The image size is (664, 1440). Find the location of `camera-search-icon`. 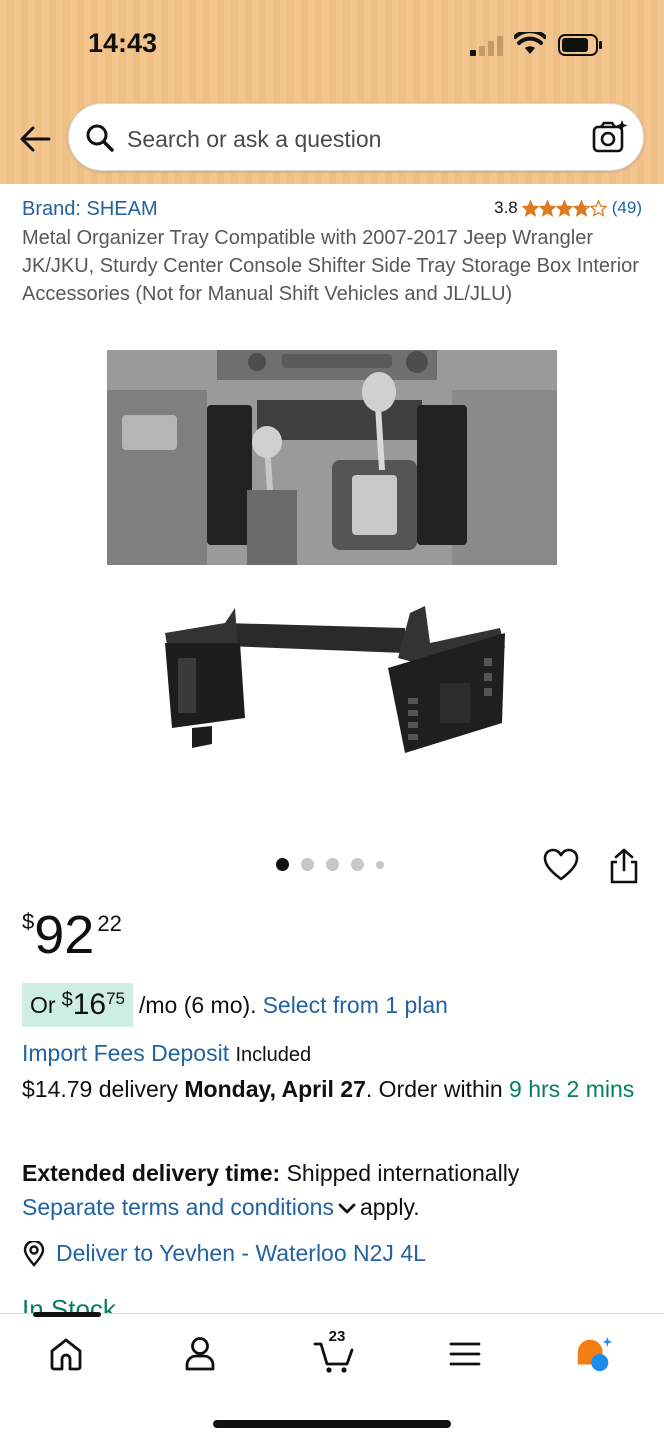

camera-search-icon is located at coordinates (610, 137).